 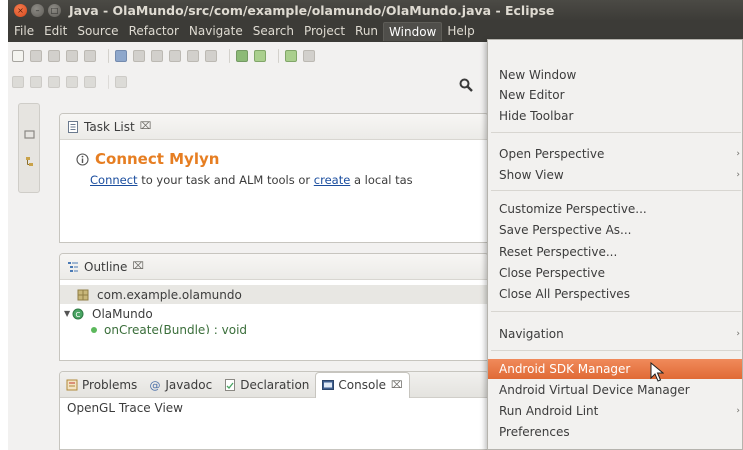 I want to click on pin-editor-icon, so click(x=121, y=82).